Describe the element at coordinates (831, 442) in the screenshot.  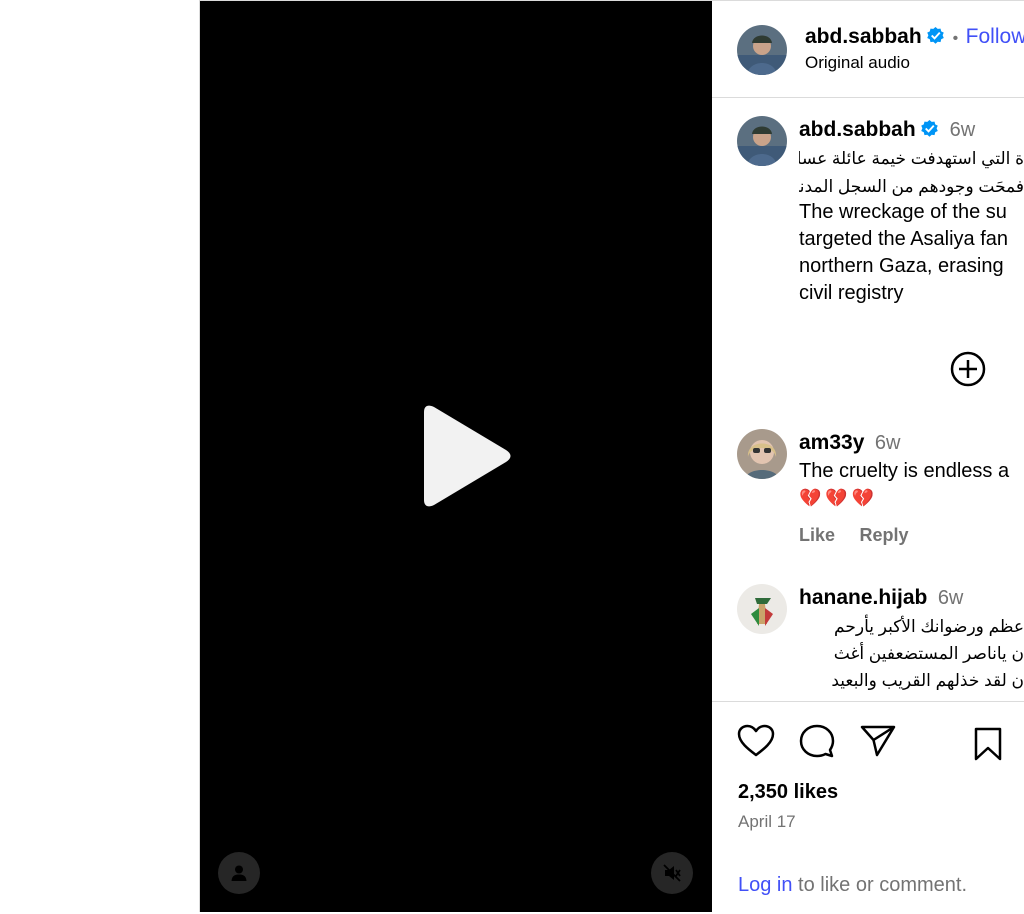
I see `comment-username: am33y` at that location.